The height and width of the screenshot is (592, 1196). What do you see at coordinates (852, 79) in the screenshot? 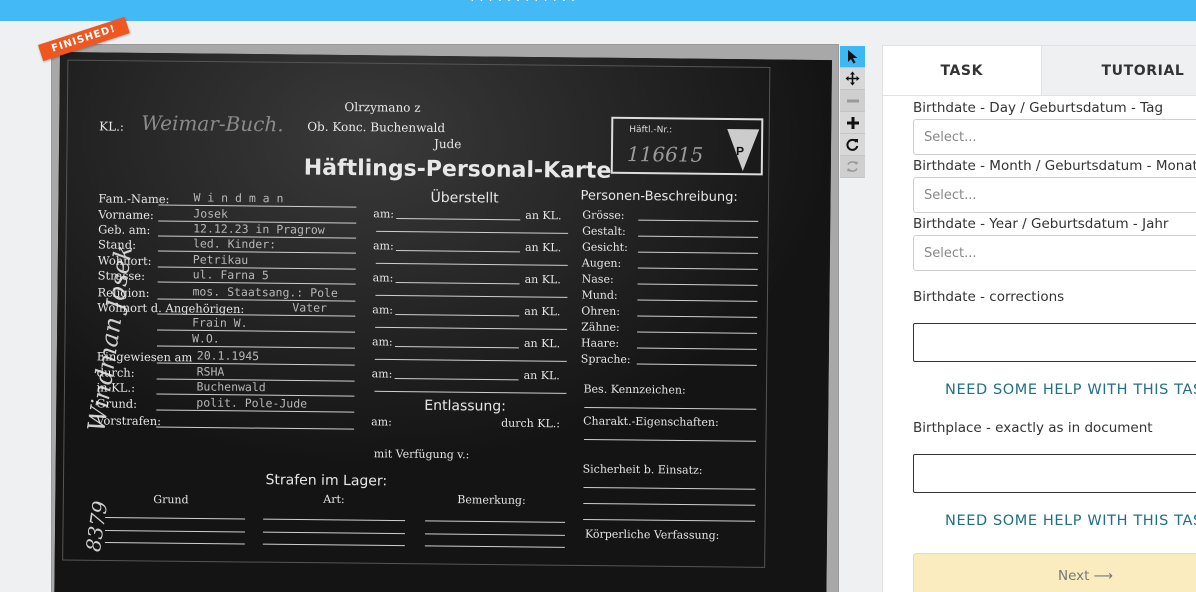
I see `move-icon` at bounding box center [852, 79].